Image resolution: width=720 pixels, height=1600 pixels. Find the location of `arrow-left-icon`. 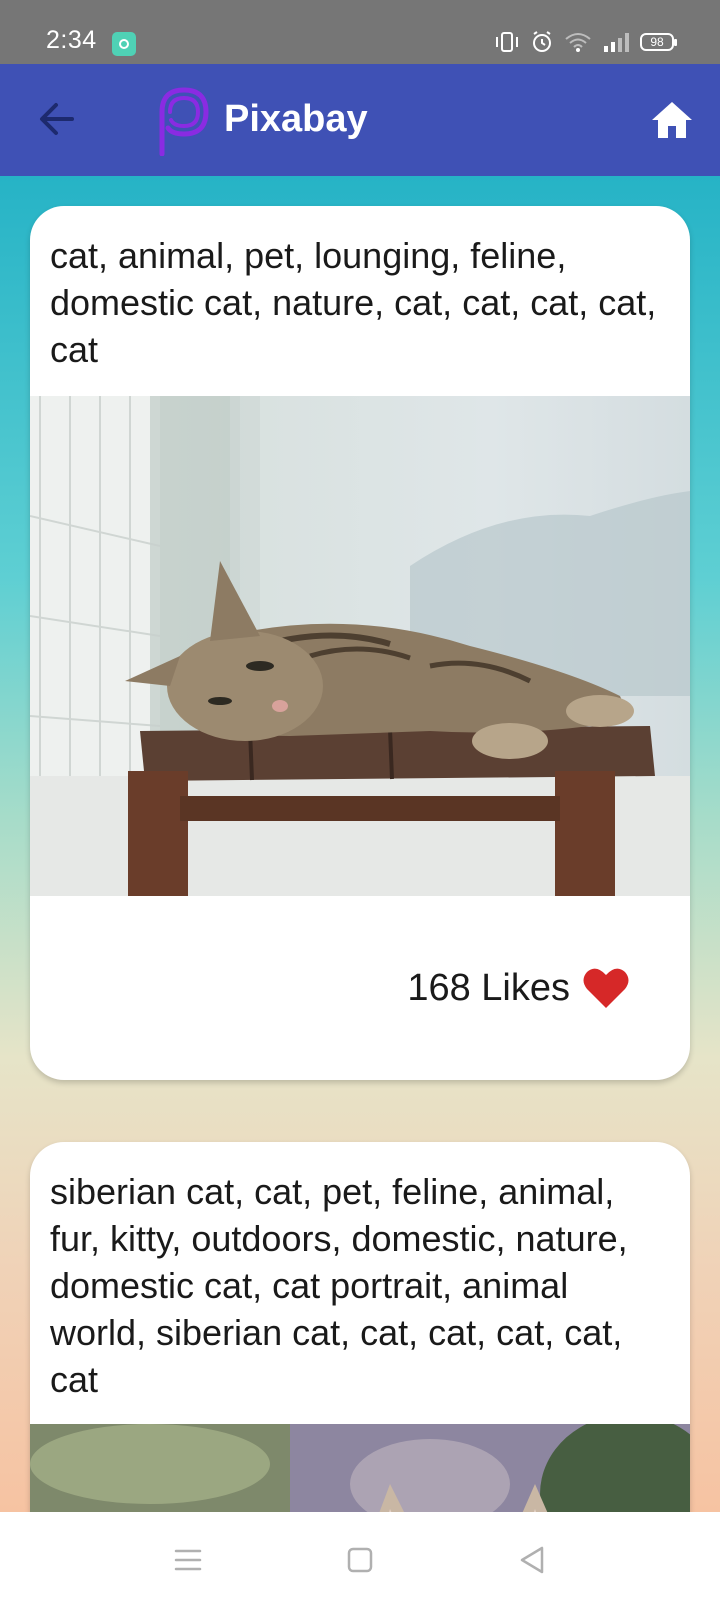

arrow-left-icon is located at coordinates (57, 119).